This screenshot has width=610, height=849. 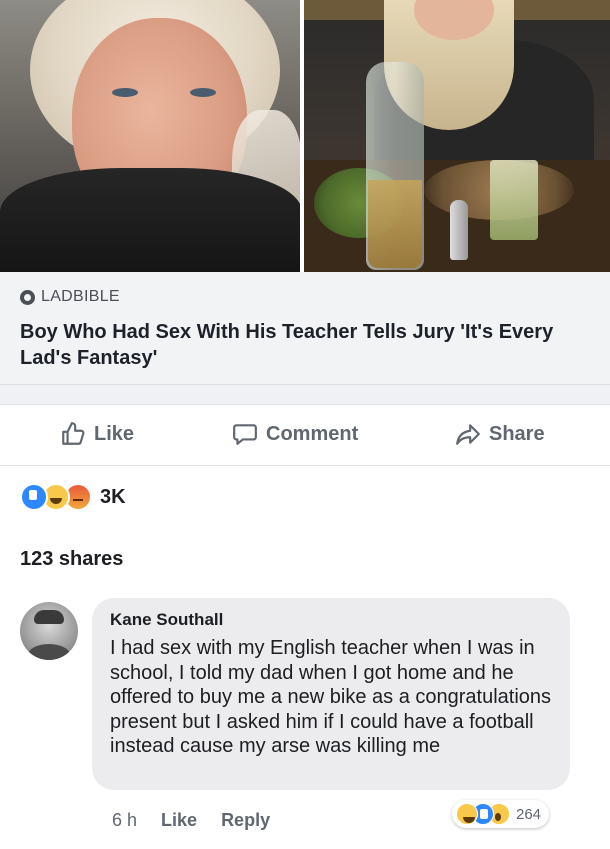 I want to click on comment-timestamp: 6 h, so click(x=124, y=820).